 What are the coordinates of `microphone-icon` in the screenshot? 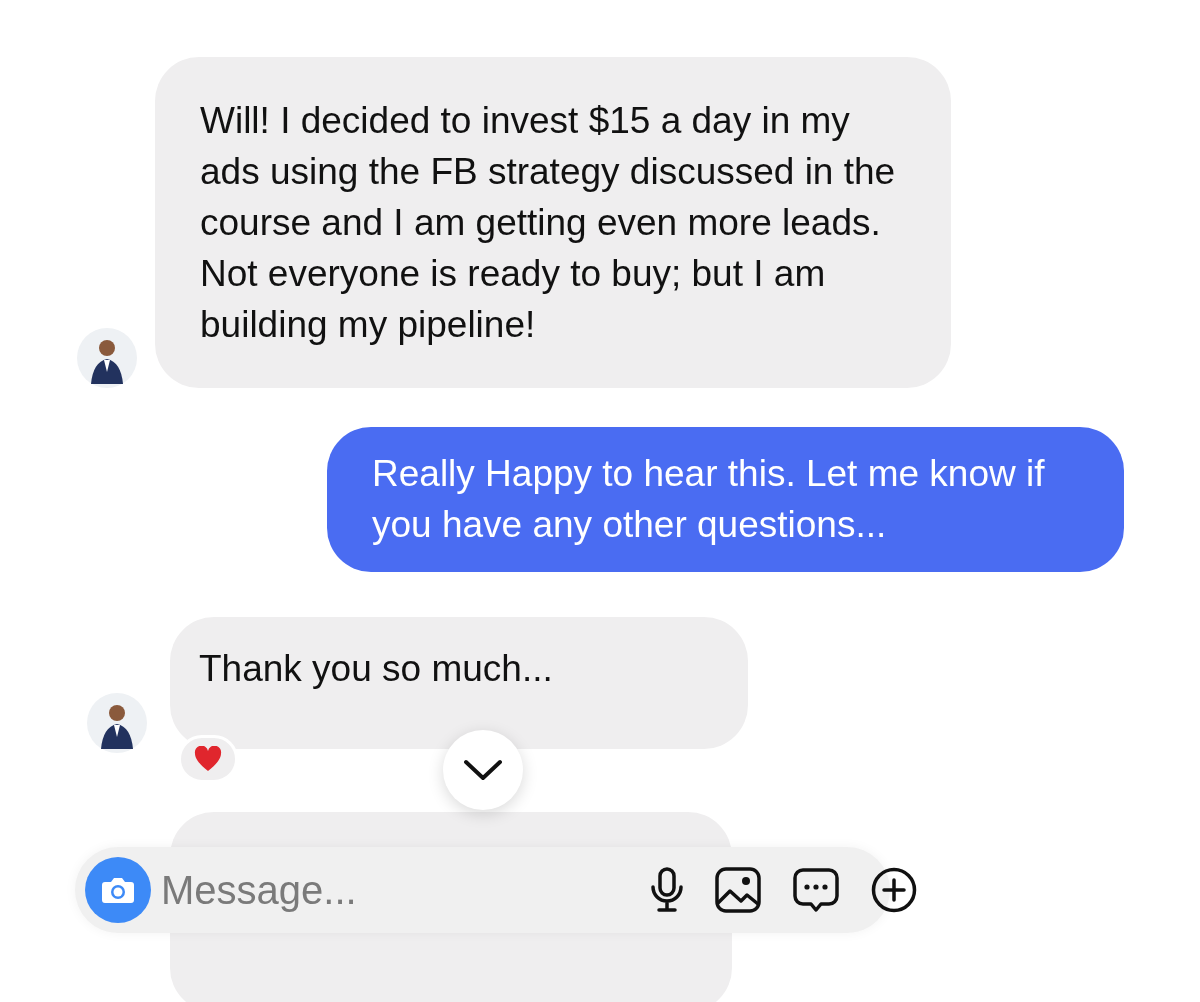 It's located at (667, 890).